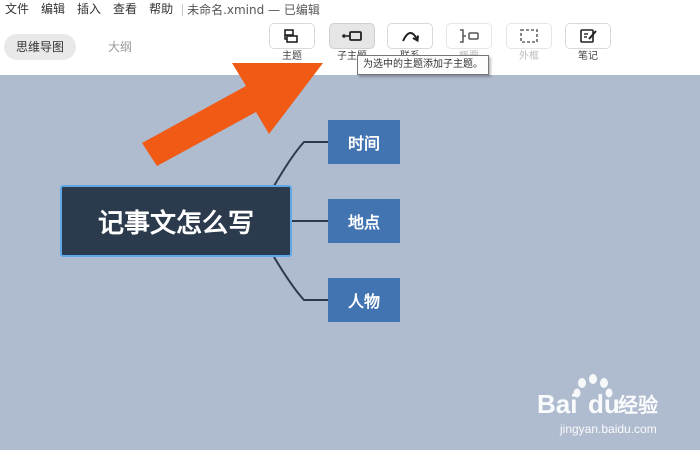 Image resolution: width=700 pixels, height=450 pixels. What do you see at coordinates (608, 429) in the screenshot?
I see `watermark-url: jingyan.baidu.com` at bounding box center [608, 429].